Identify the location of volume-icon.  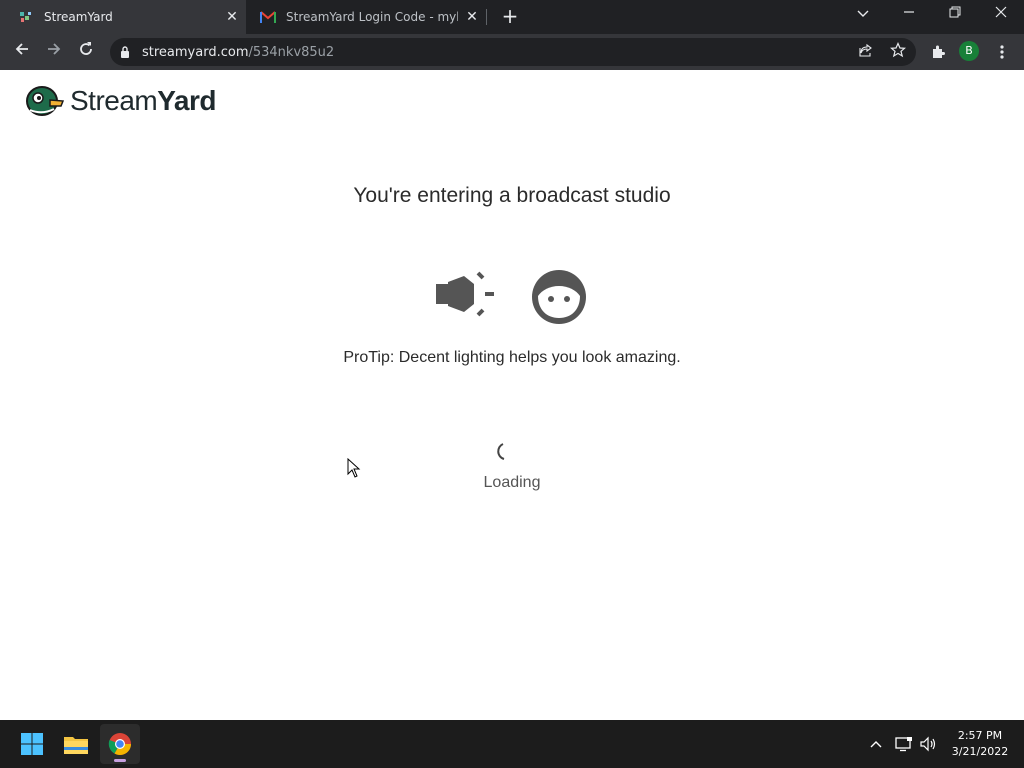
(928, 744).